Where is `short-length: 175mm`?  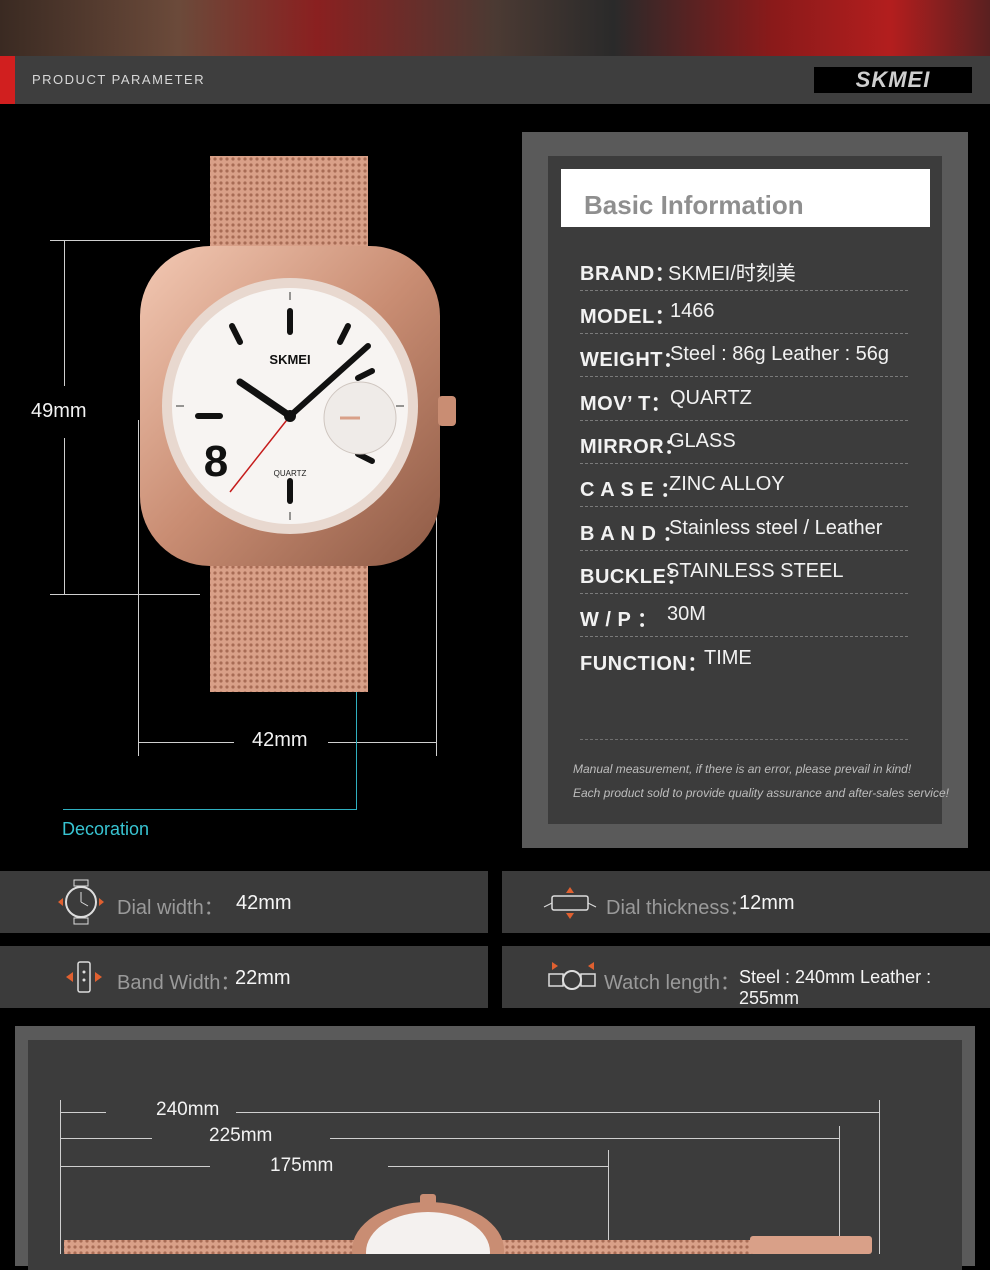 short-length: 175mm is located at coordinates (302, 1165).